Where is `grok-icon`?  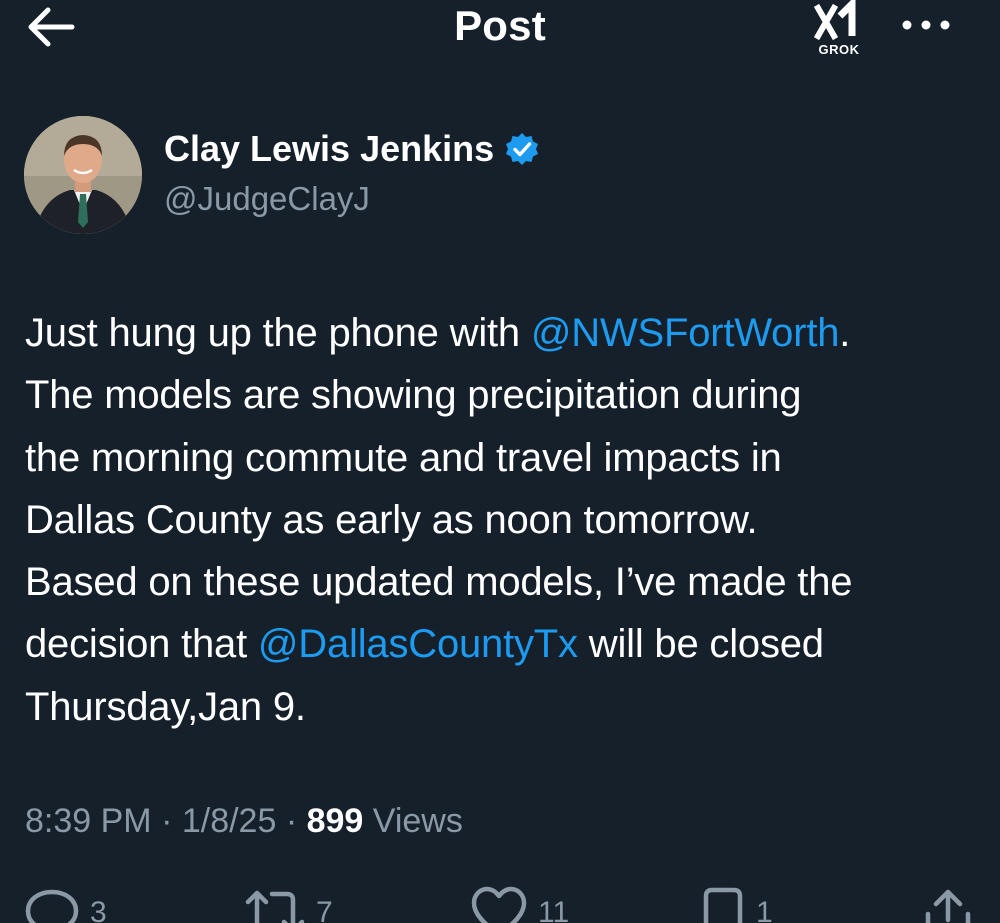 grok-icon is located at coordinates (834, 20).